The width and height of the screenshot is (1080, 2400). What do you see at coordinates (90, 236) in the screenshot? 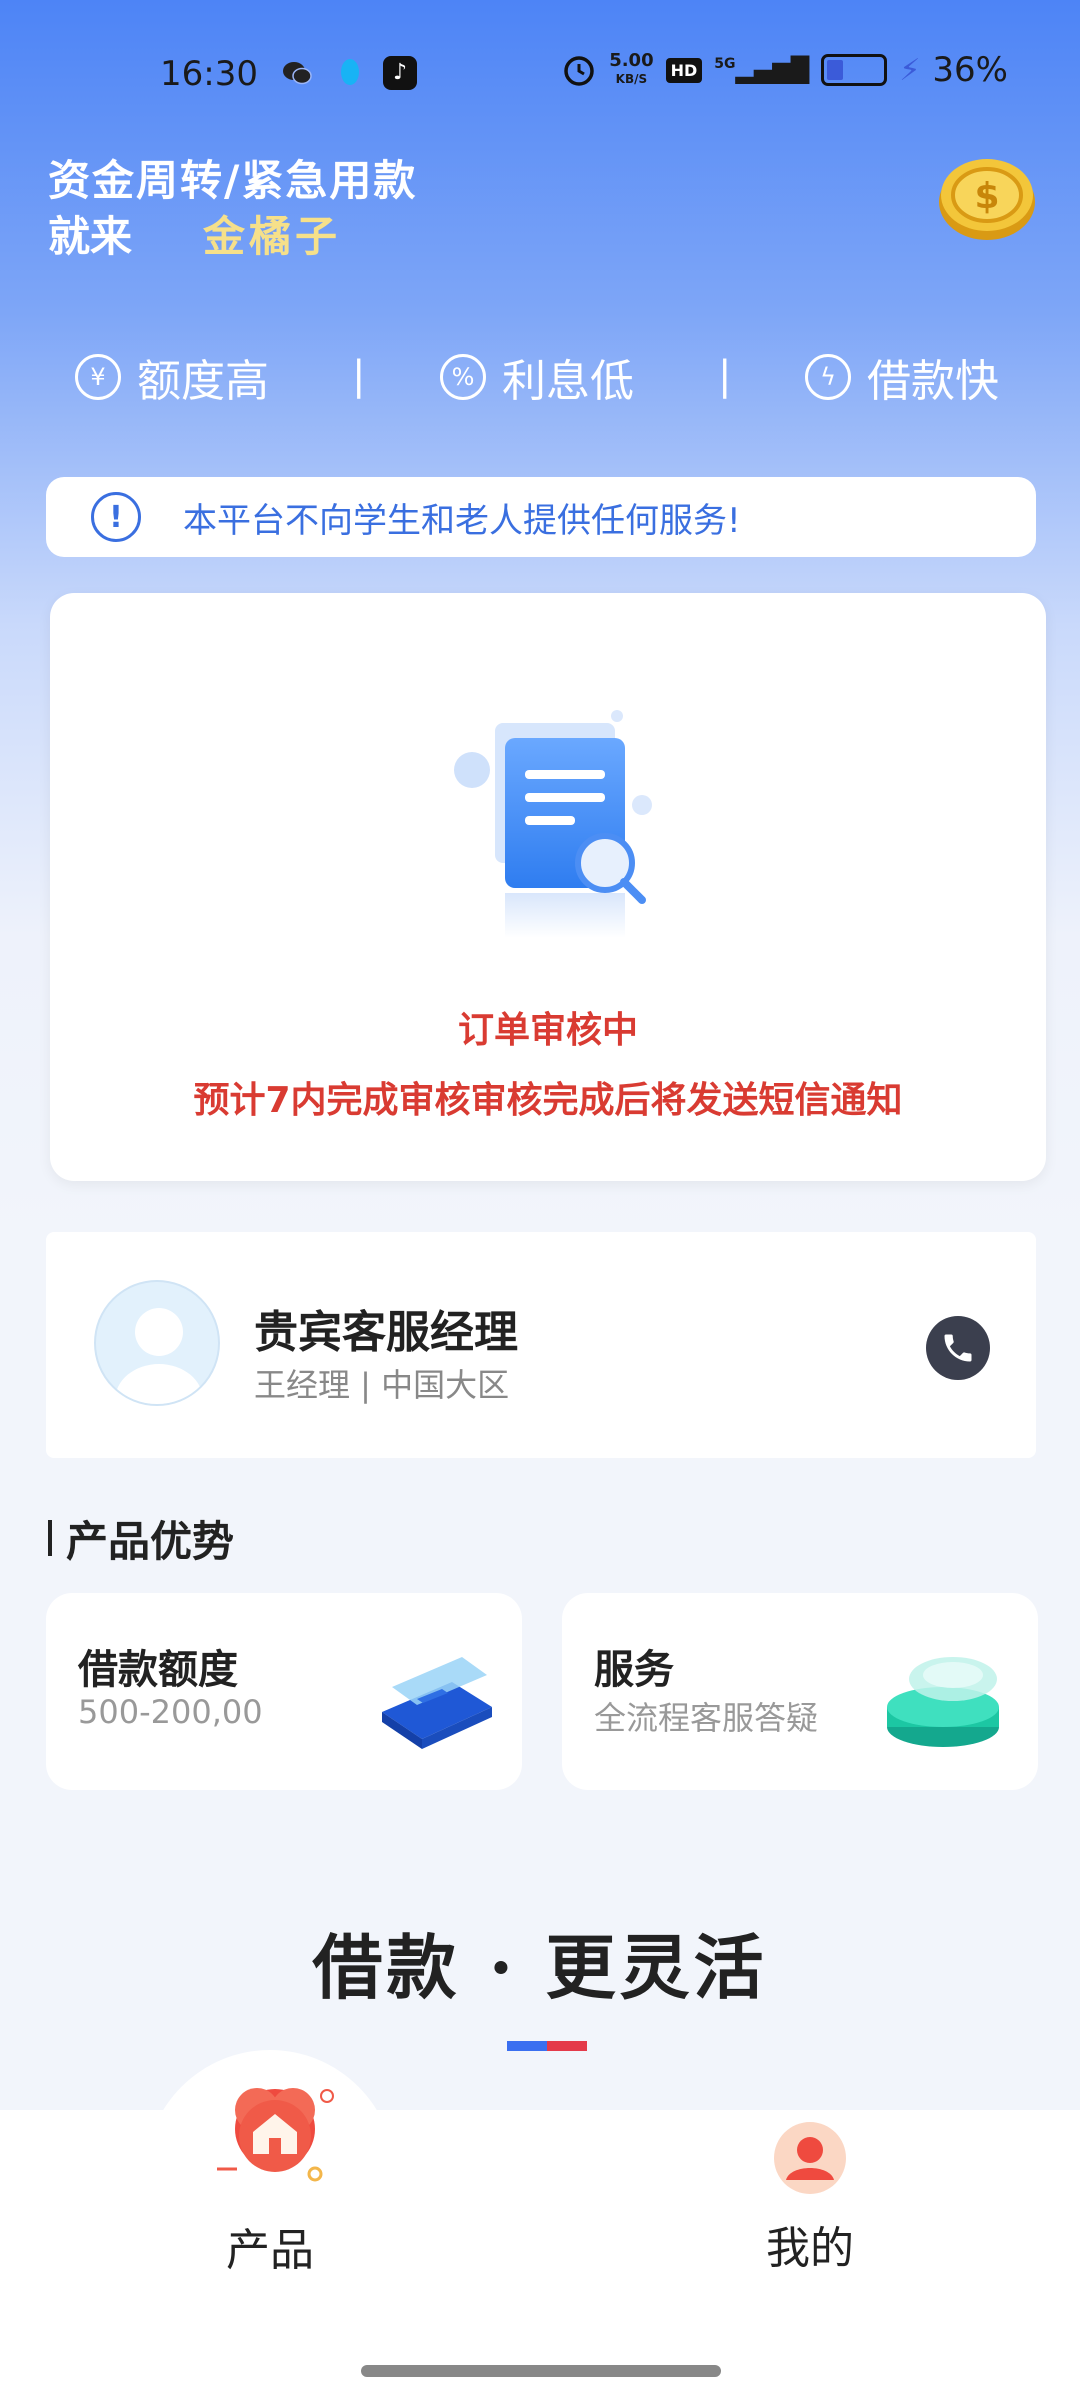
I see `hero-subline: 就来` at bounding box center [90, 236].